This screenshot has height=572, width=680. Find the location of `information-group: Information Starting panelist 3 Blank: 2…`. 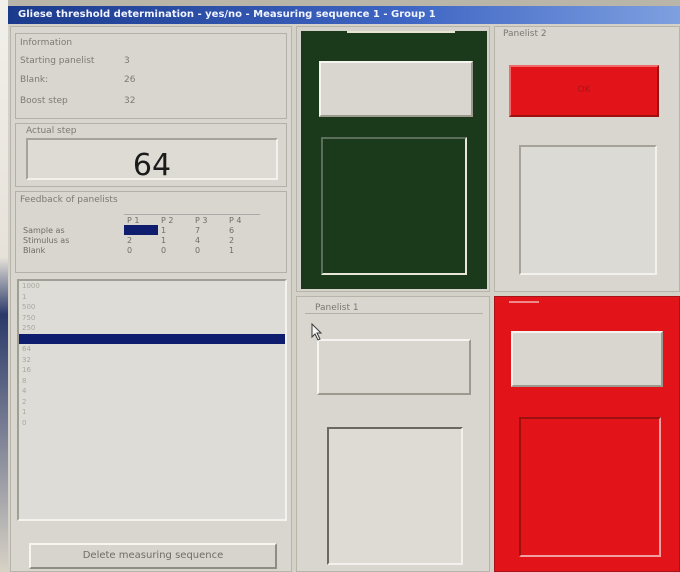

information-group: Information Starting panelist 3 Blank: 2… is located at coordinates (151, 76).